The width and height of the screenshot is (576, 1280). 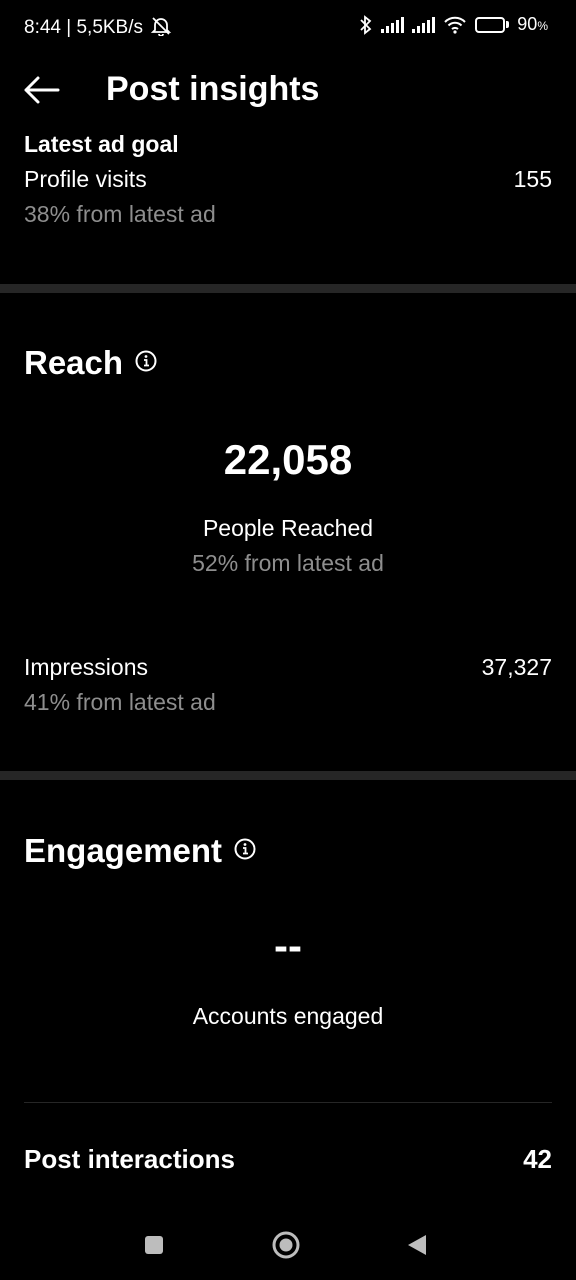 I want to click on row-divider, so click(x=288, y=1102).